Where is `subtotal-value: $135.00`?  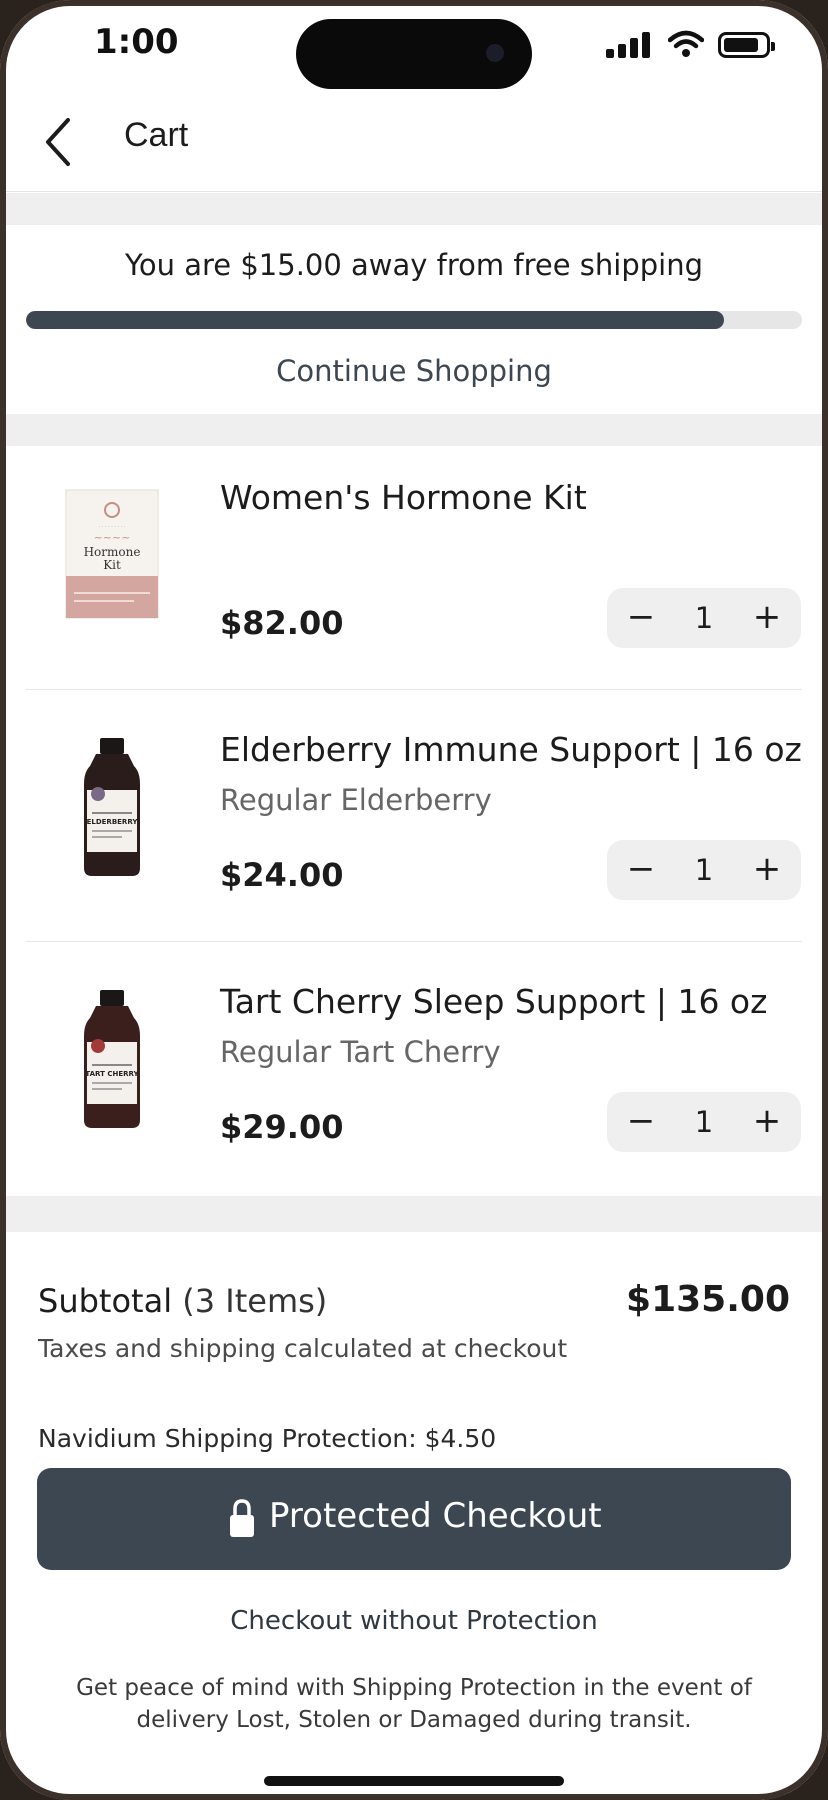 subtotal-value: $135.00 is located at coordinates (708, 1299).